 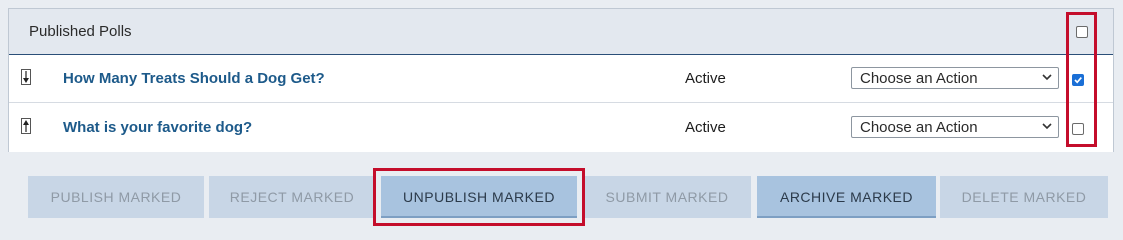 What do you see at coordinates (116, 197) in the screenshot?
I see `publish-marked-button: PUBLISH MARKED` at bounding box center [116, 197].